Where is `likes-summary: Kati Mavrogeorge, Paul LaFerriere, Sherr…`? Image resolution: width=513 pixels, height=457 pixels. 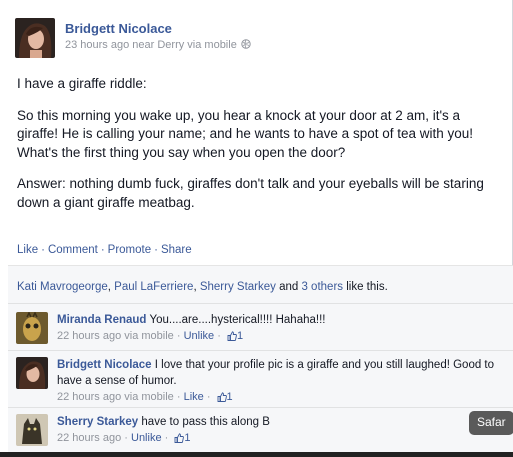 likes-summary: Kati Mavrogeorge, Paul LaFerriere, Sherr… is located at coordinates (202, 287).